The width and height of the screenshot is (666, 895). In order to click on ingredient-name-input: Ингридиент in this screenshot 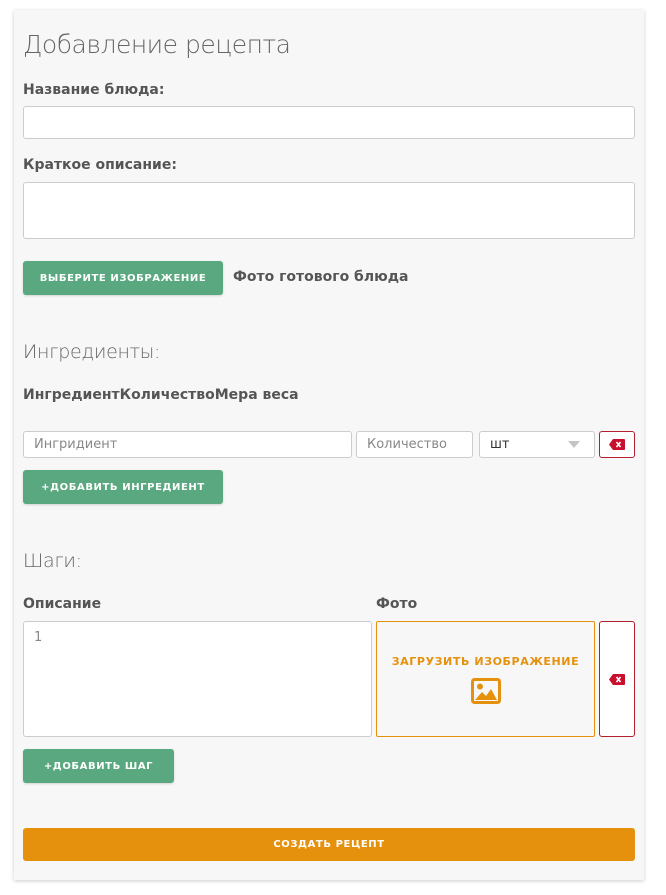, I will do `click(187, 444)`.